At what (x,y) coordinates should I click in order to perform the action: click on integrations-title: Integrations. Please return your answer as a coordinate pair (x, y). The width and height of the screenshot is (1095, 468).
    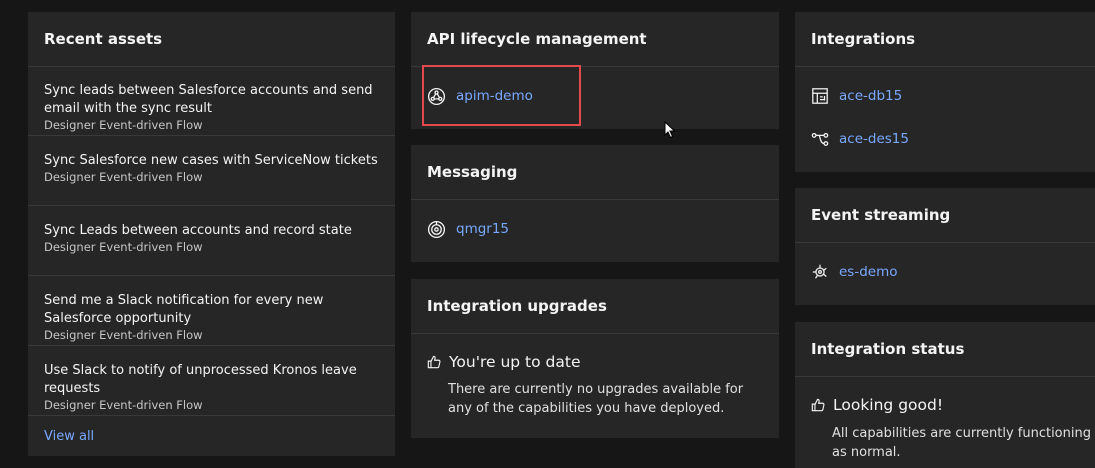
    Looking at the image, I should click on (863, 39).